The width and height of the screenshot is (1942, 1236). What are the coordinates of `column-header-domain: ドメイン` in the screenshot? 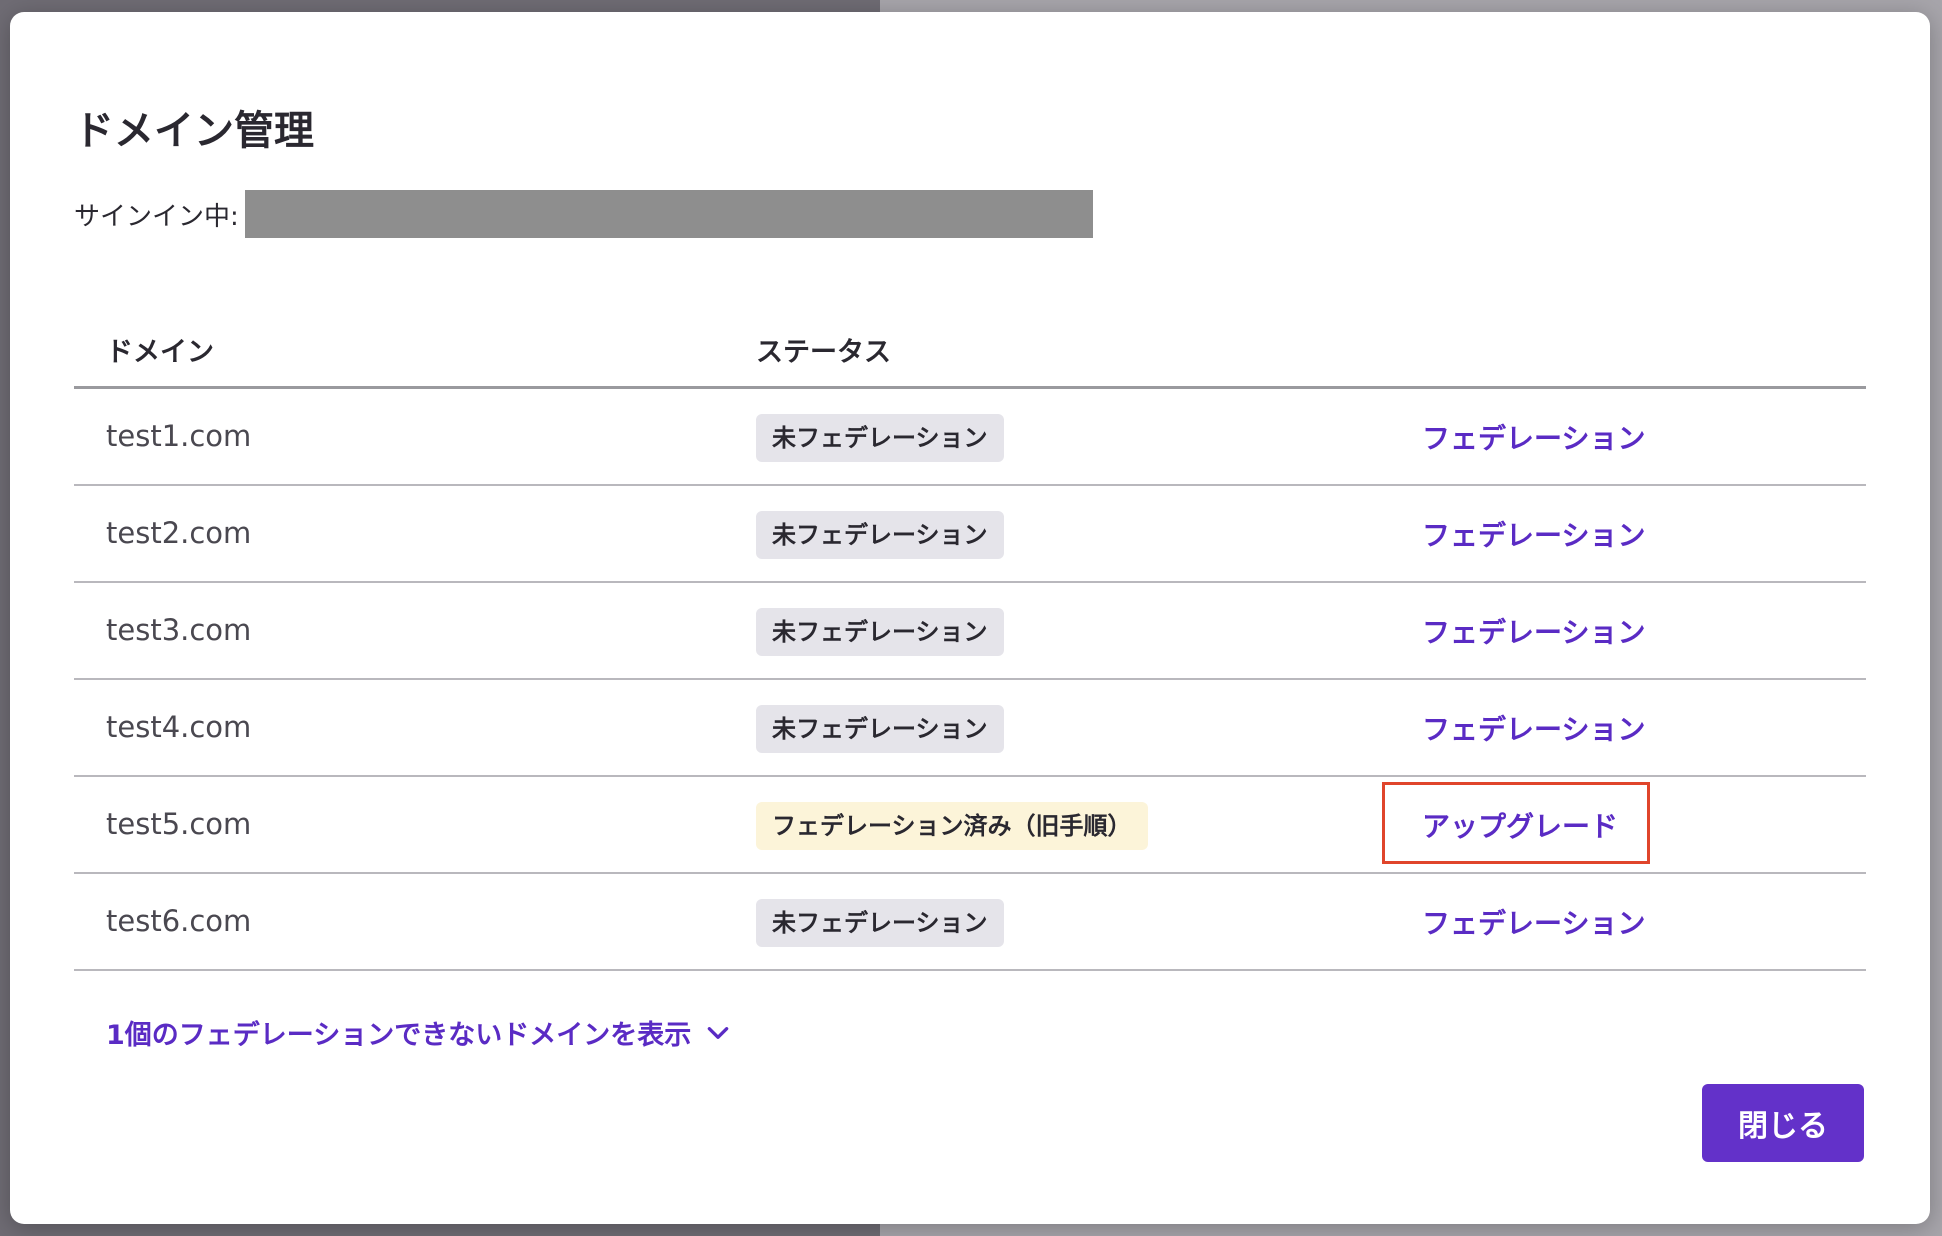 It's located at (160, 352).